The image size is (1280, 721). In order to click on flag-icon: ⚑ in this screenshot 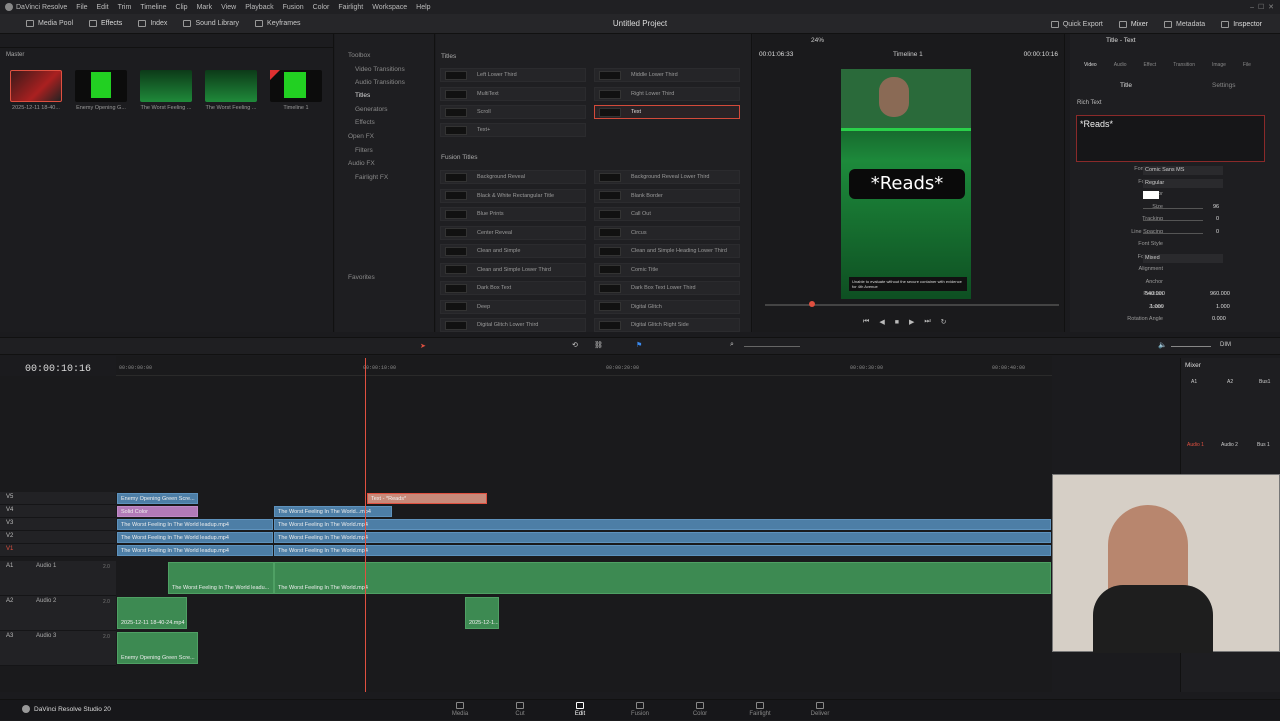, I will do `click(639, 345)`.